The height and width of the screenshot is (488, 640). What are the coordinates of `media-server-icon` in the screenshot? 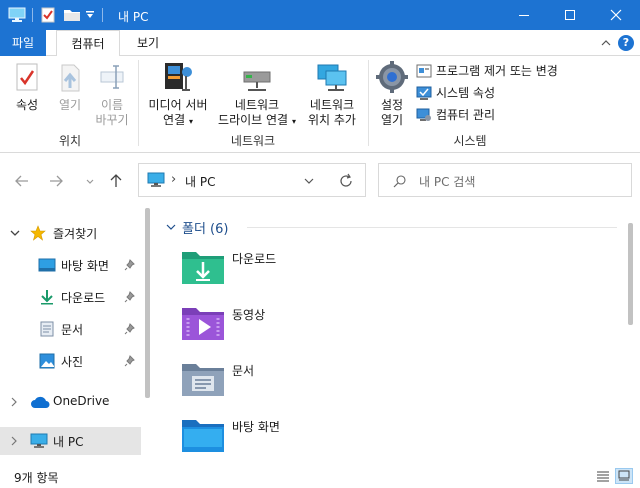 It's located at (178, 77).